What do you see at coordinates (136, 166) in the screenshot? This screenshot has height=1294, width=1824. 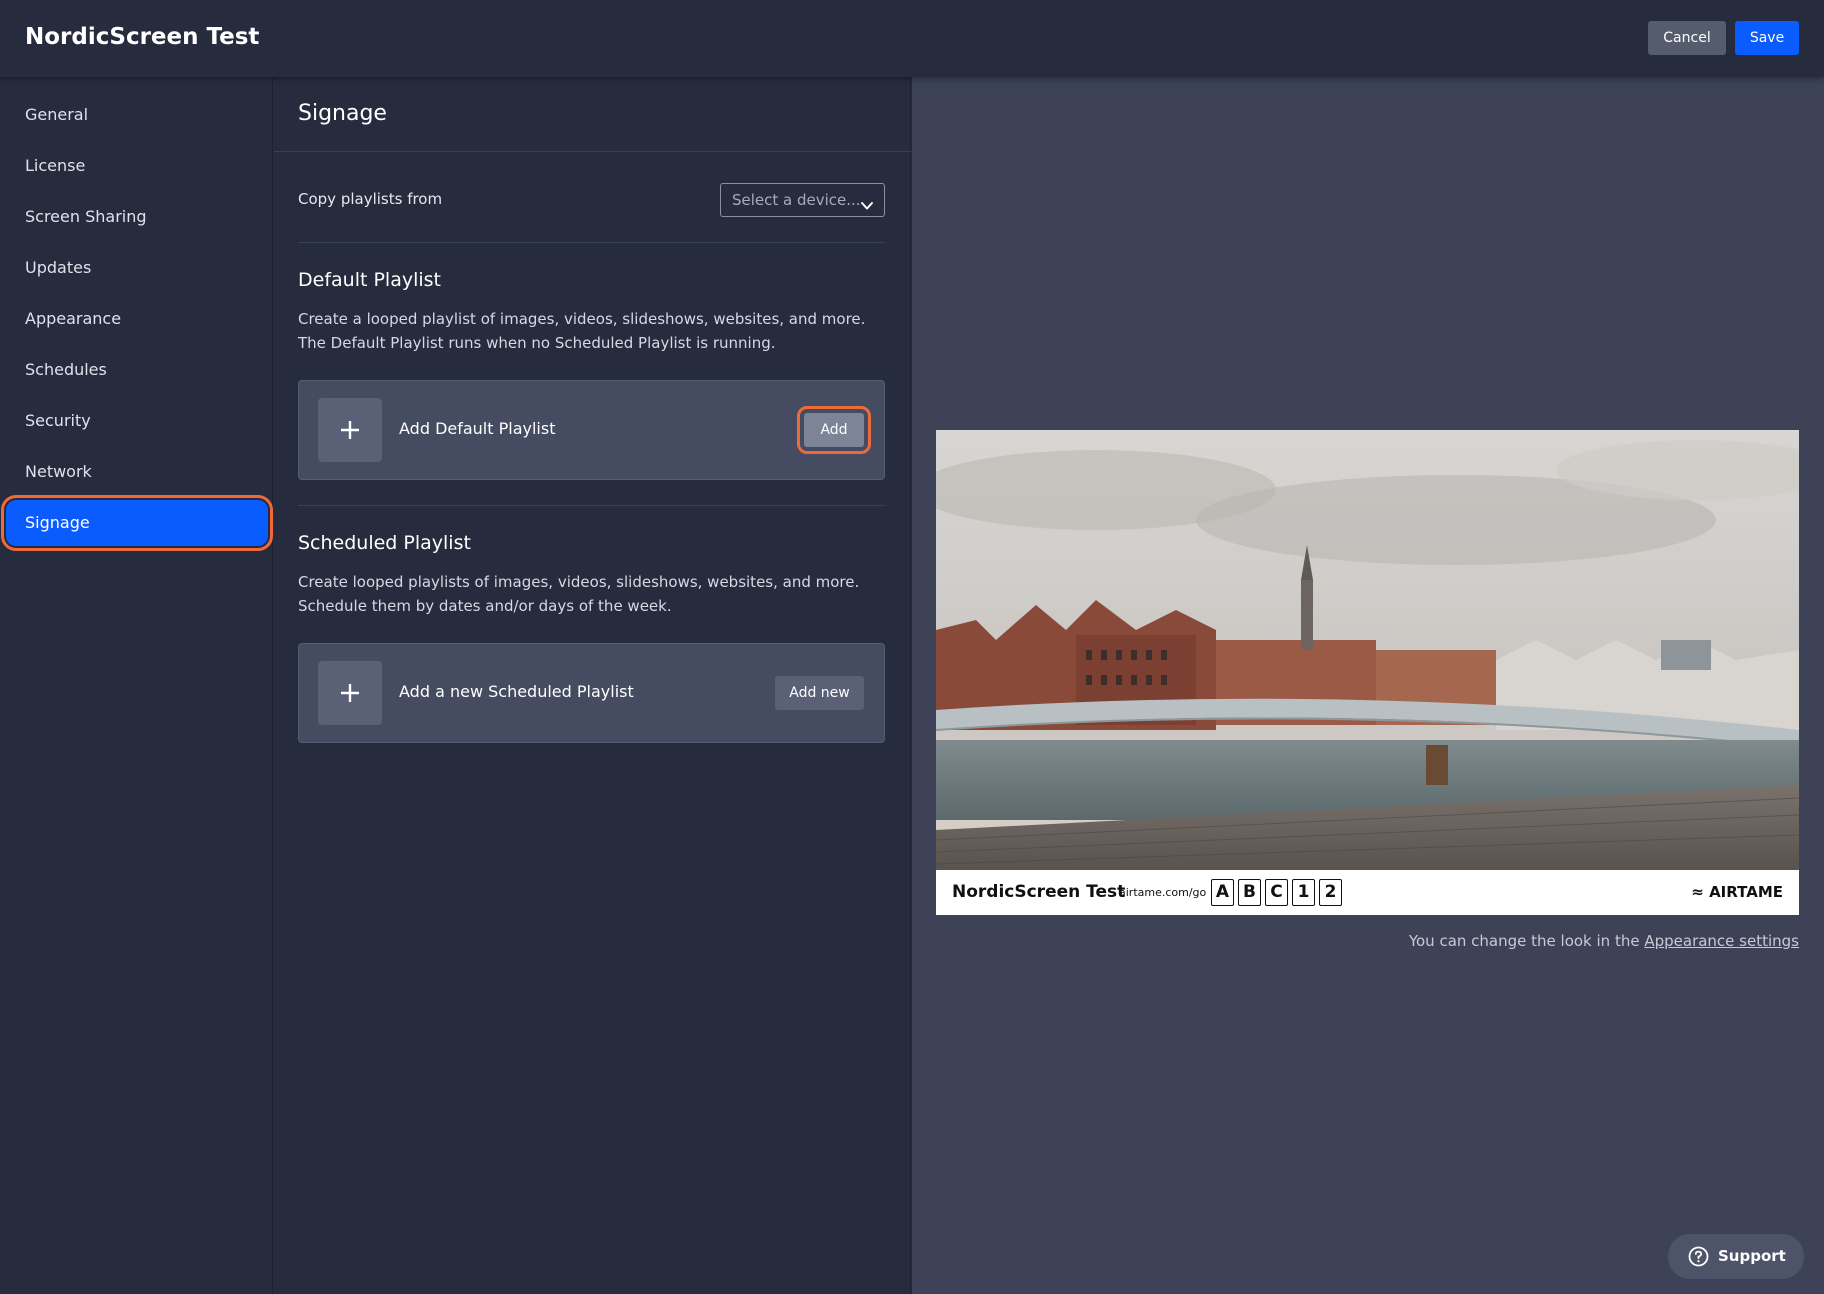 I see `sidebar-item-license: License` at bounding box center [136, 166].